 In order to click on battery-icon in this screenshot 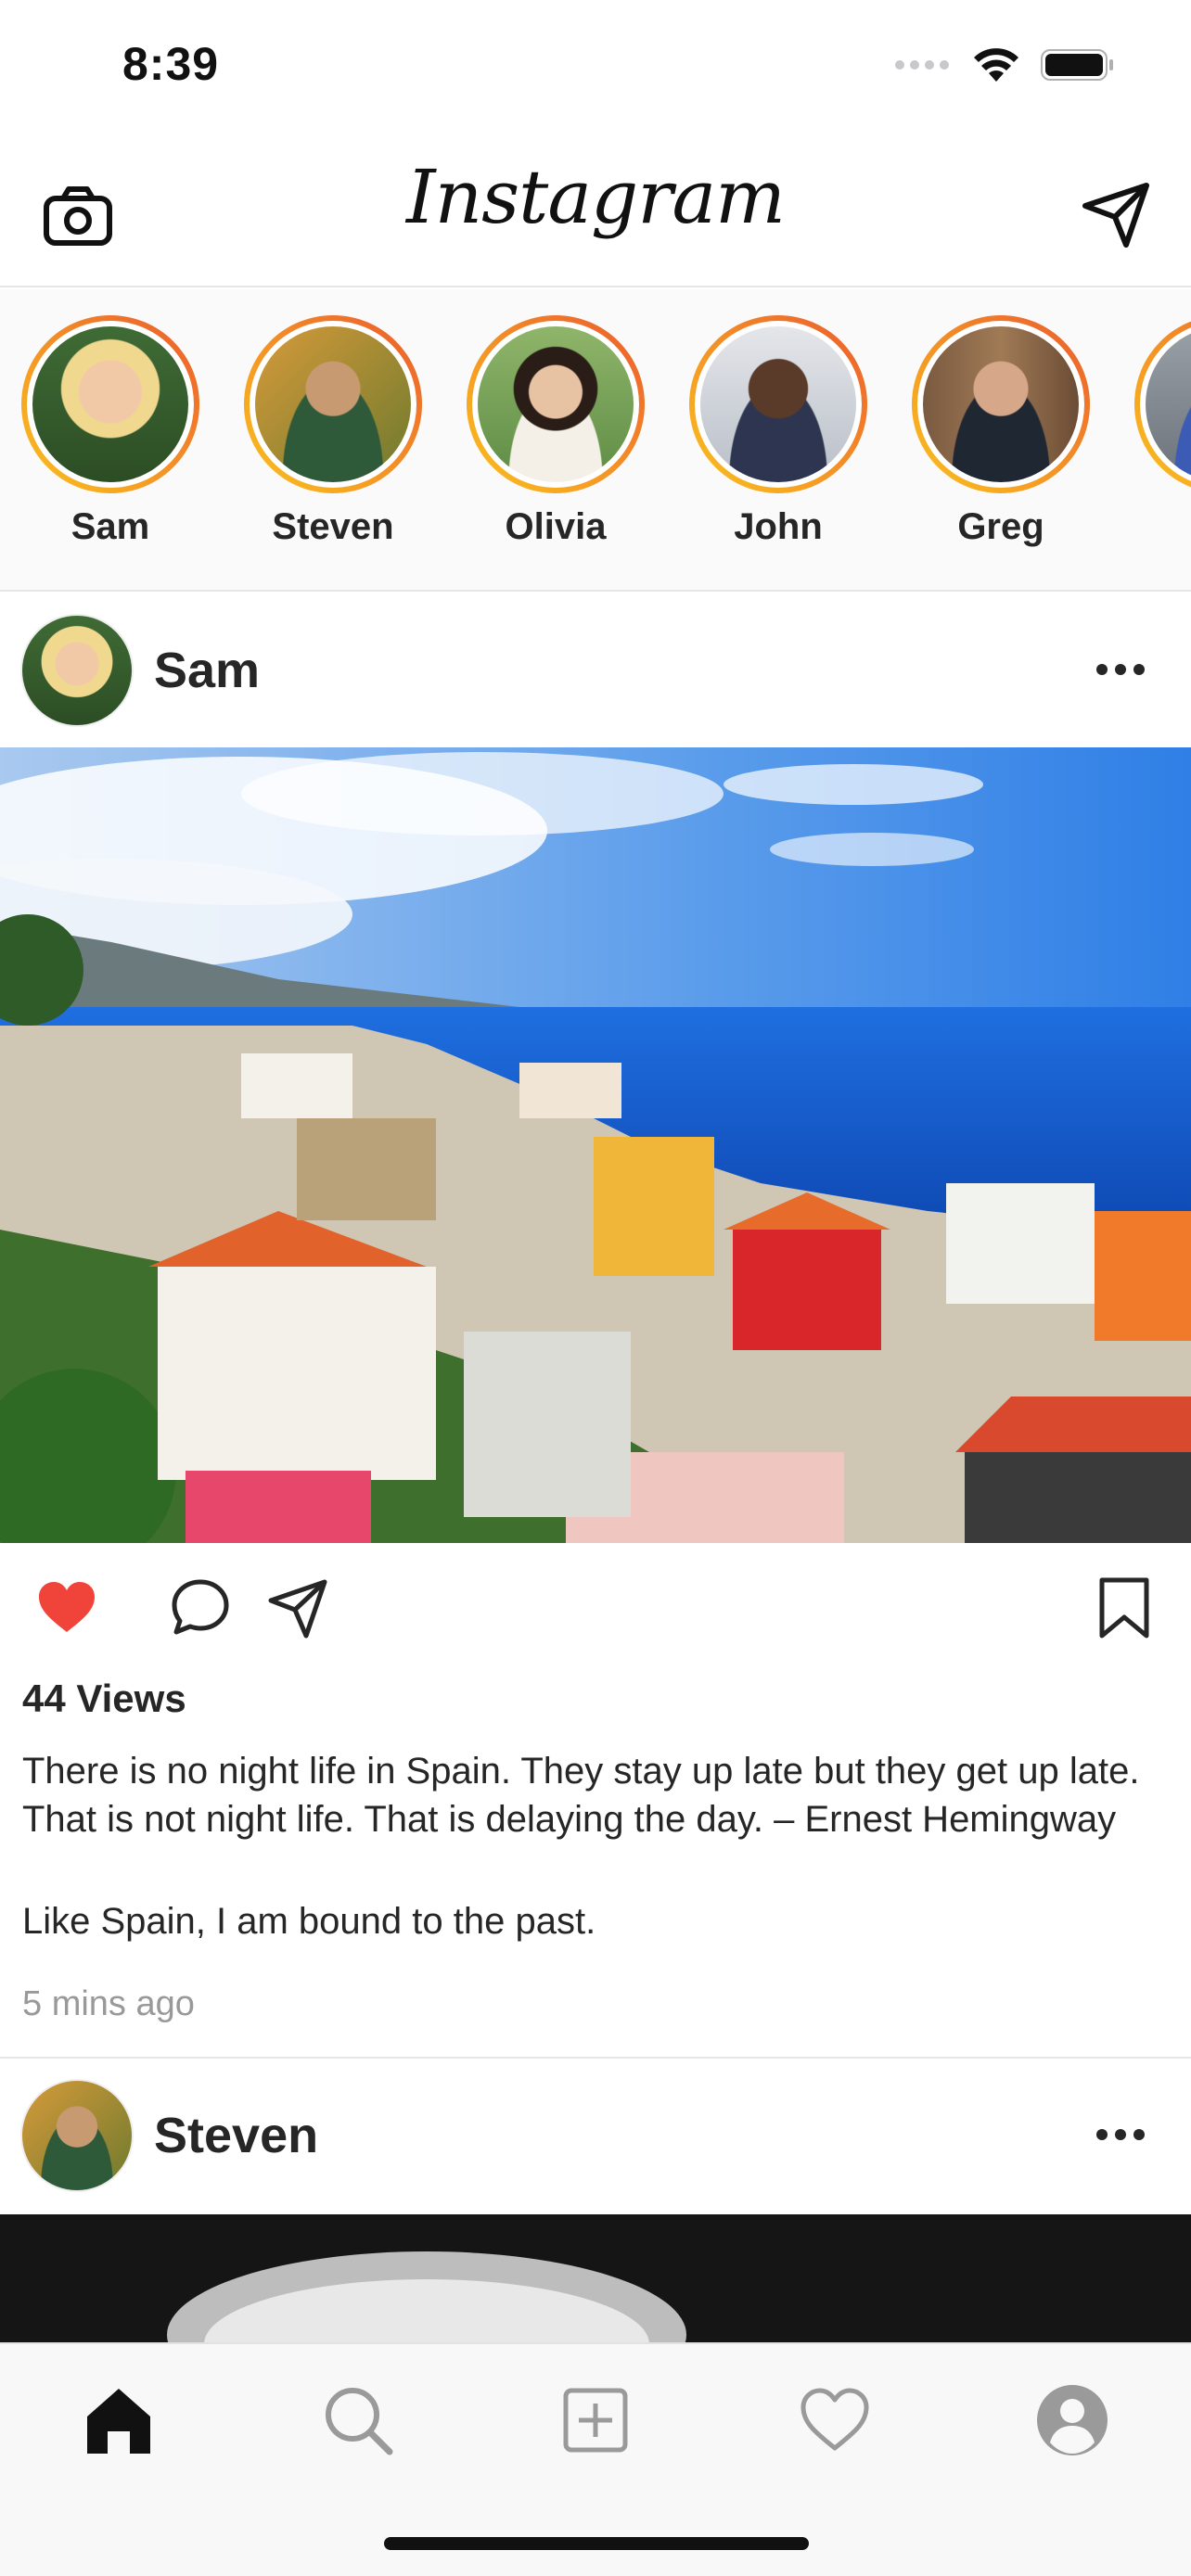, I will do `click(1077, 65)`.